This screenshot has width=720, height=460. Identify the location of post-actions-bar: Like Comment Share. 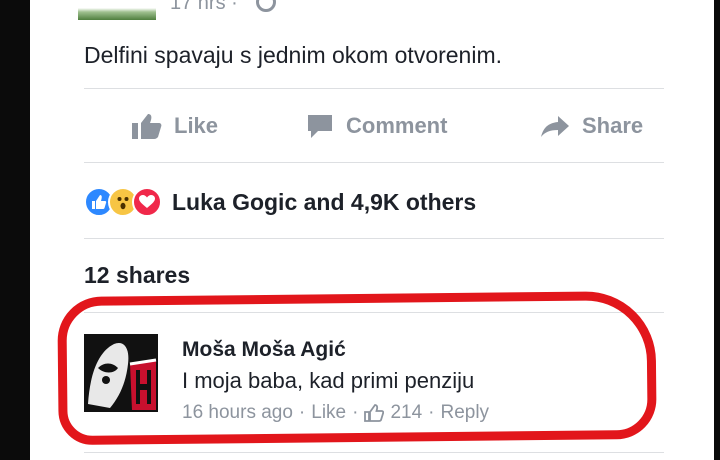
(374, 126).